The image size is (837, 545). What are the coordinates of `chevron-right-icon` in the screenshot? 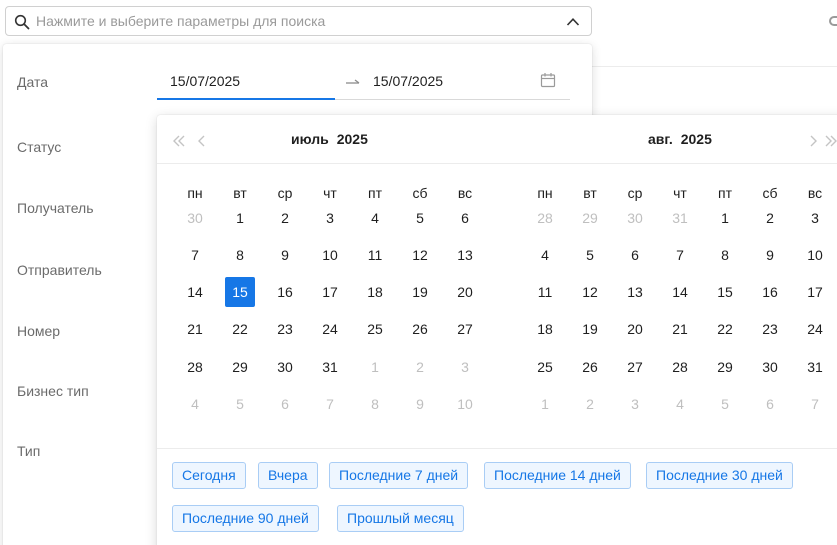 It's located at (813, 141).